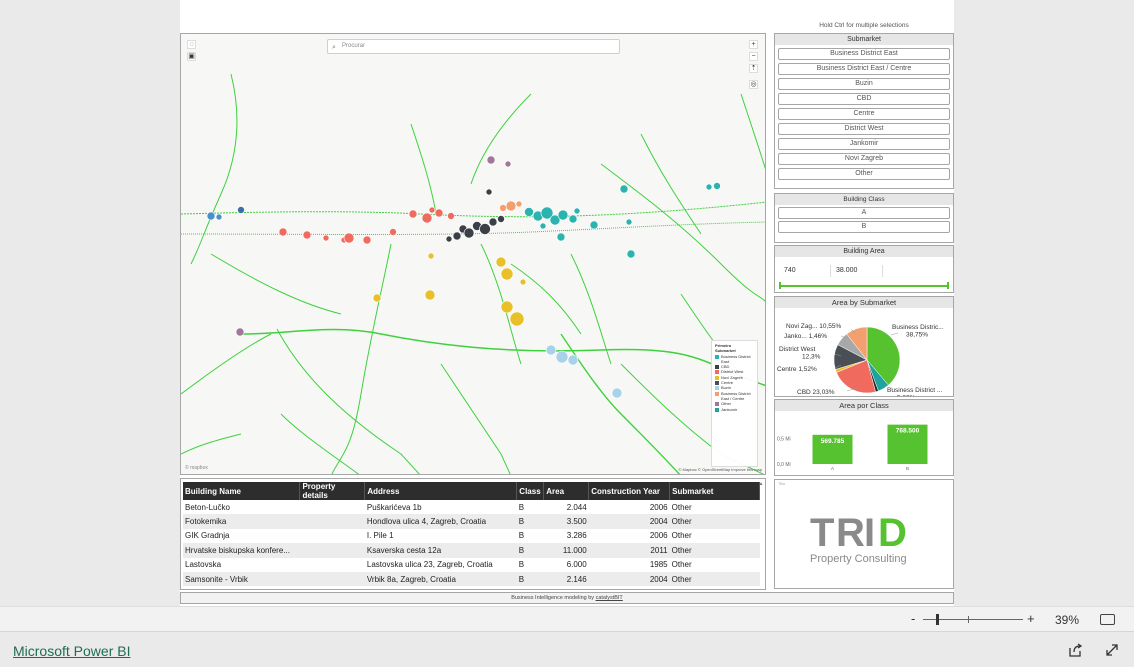  What do you see at coordinates (609, 598) in the screenshot?
I see `footer-link: catalystBIT` at bounding box center [609, 598].